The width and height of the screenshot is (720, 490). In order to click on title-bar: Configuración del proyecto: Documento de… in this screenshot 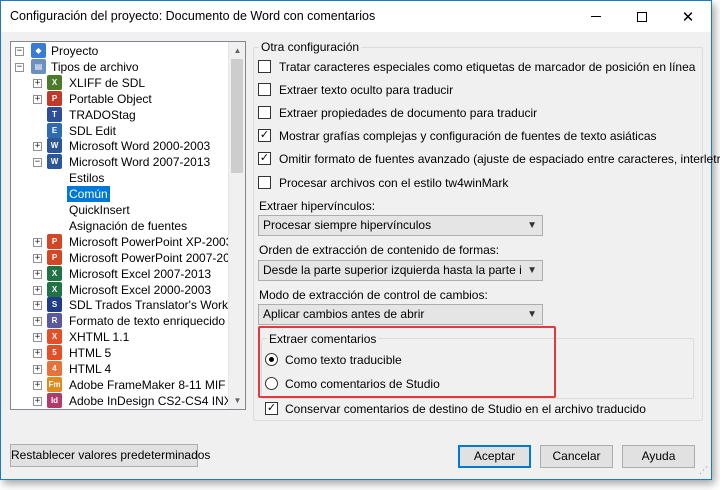, I will do `click(356, 16)`.